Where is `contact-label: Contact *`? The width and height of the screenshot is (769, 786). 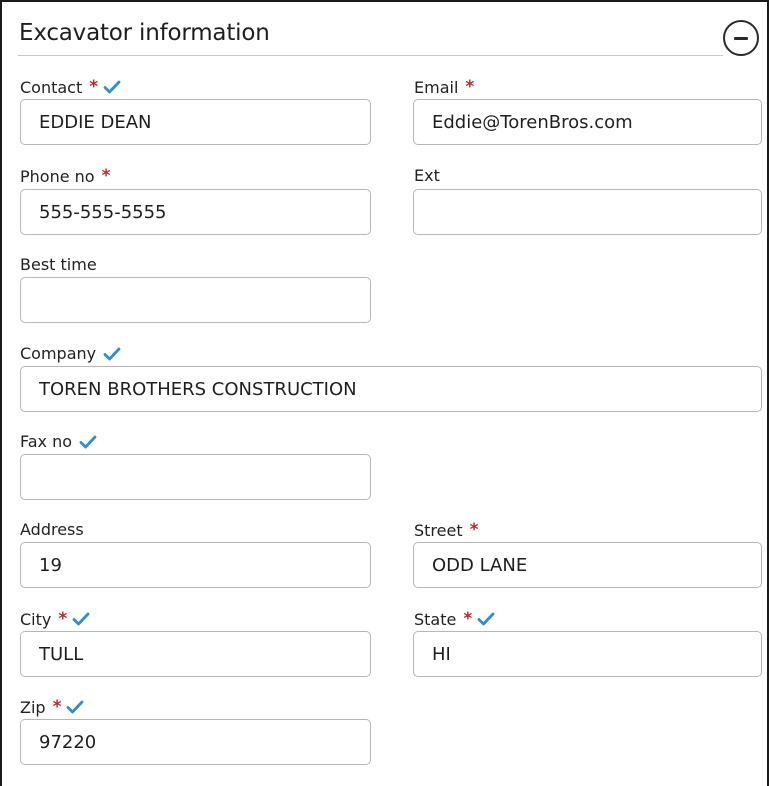
contact-label: Contact * is located at coordinates (70, 87).